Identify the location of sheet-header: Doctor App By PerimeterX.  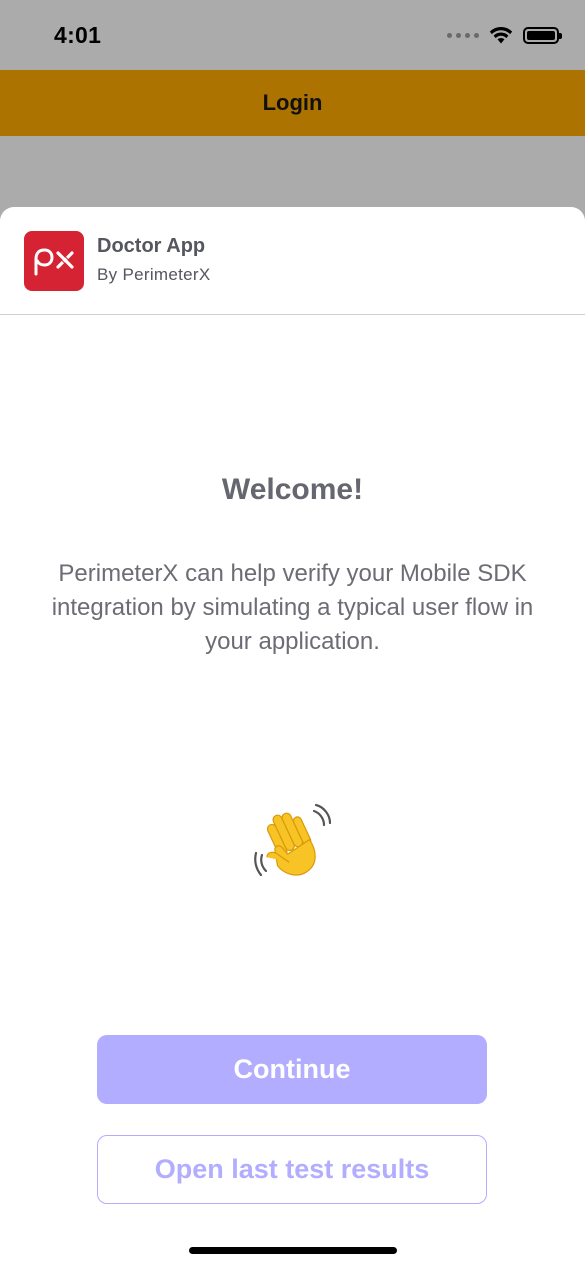
(292, 261).